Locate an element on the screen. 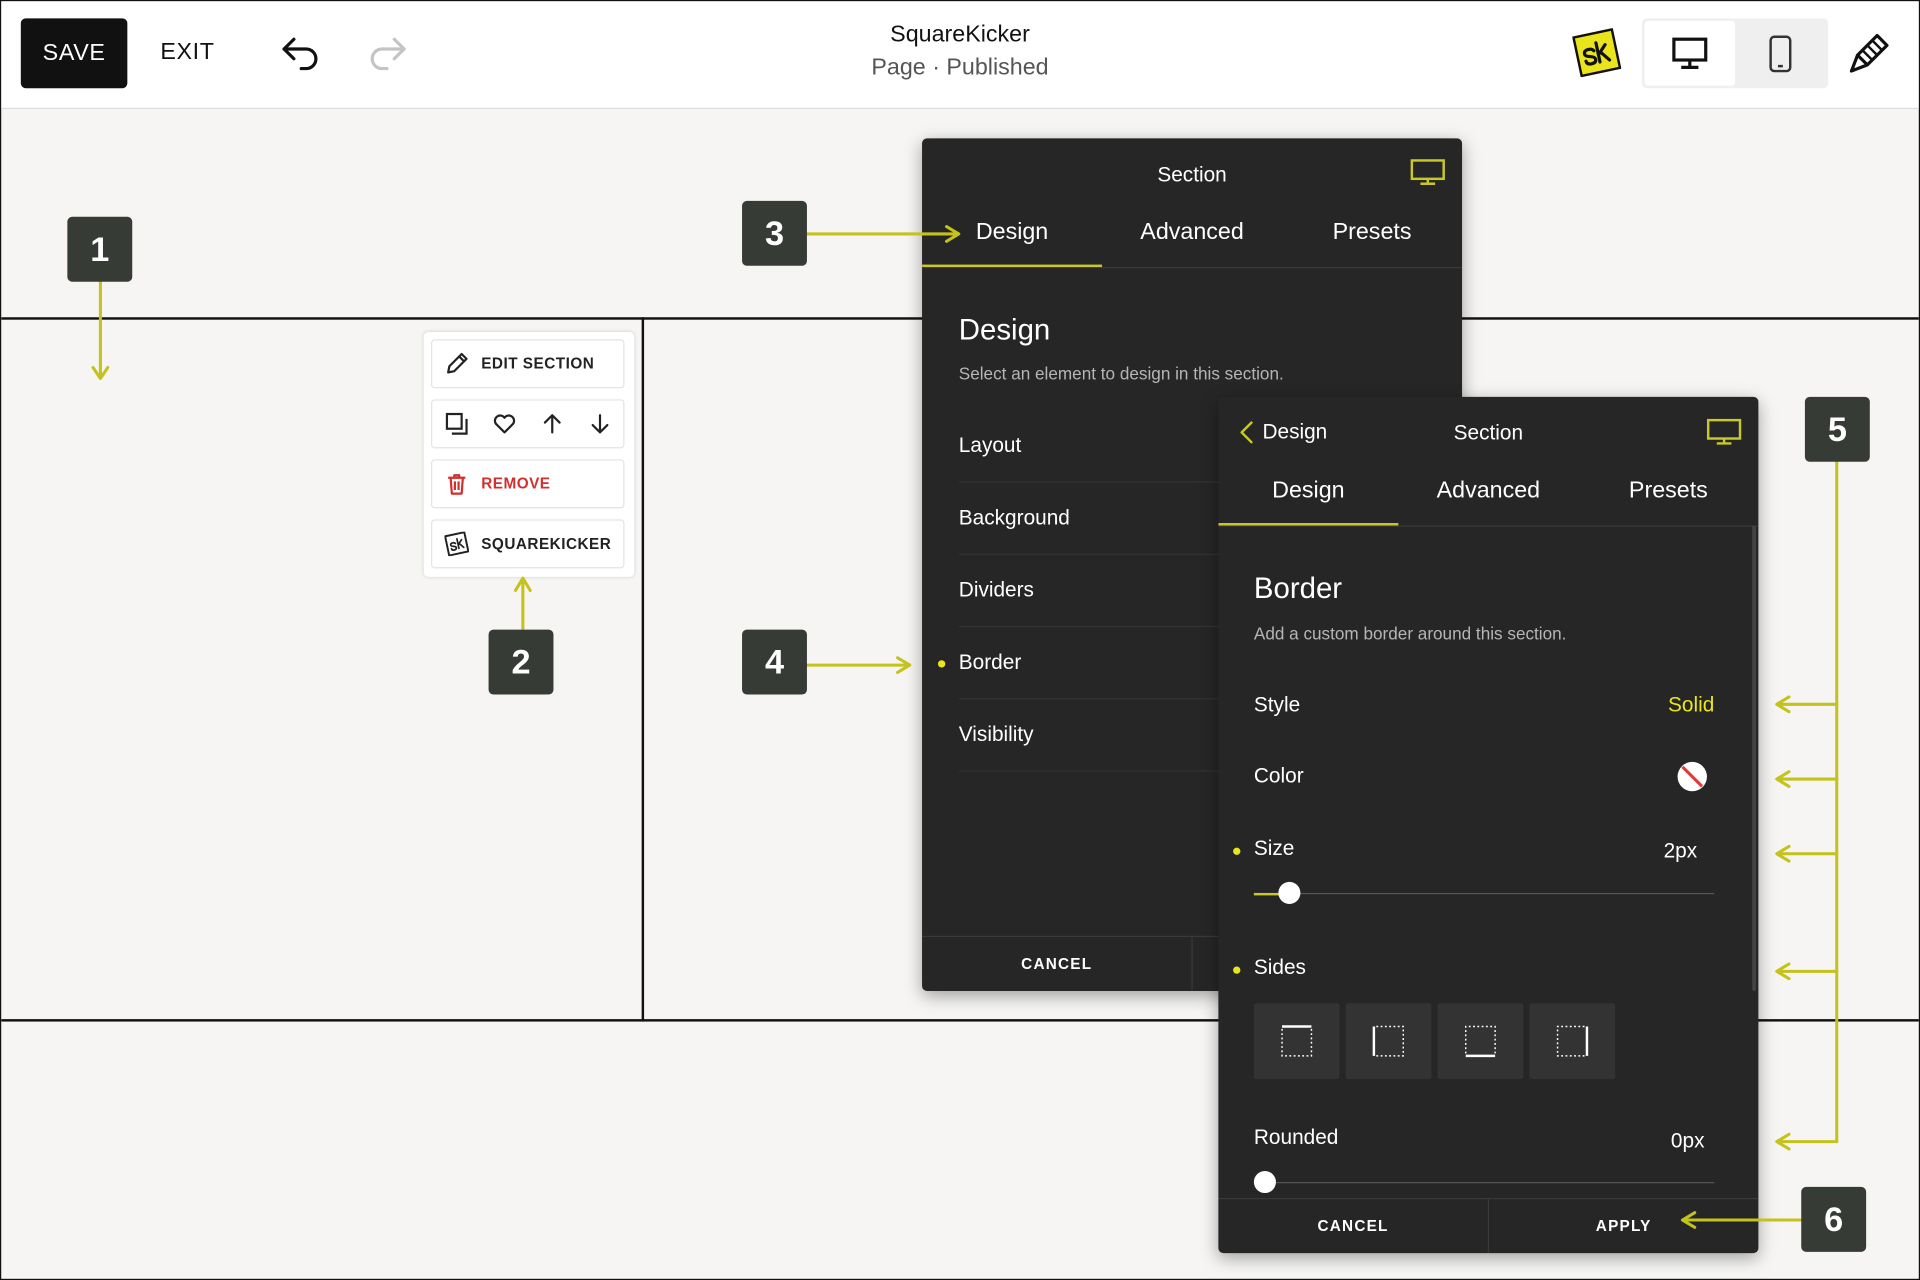 The height and width of the screenshot is (1280, 1920). callout-3: 3 is located at coordinates (774, 233).